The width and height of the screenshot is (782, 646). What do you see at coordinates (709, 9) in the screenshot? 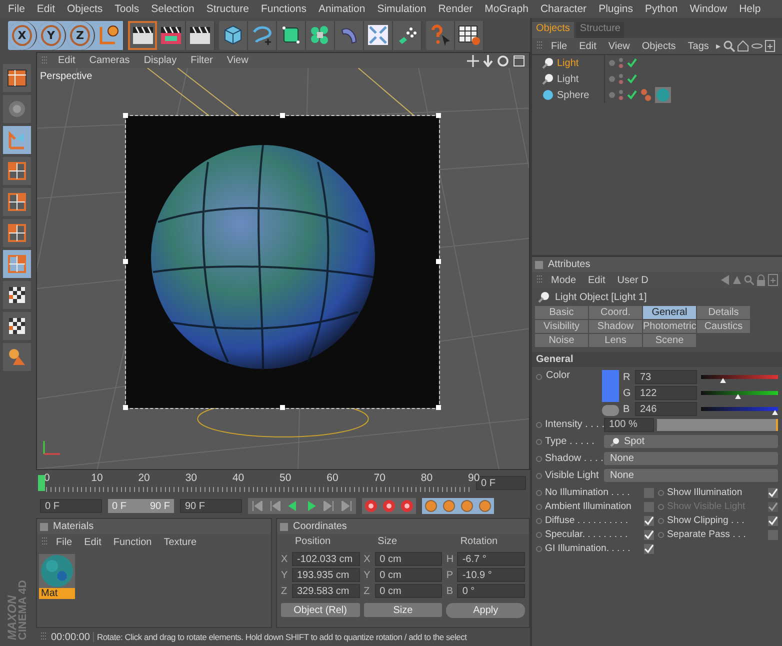
I see `menu-item: Window` at bounding box center [709, 9].